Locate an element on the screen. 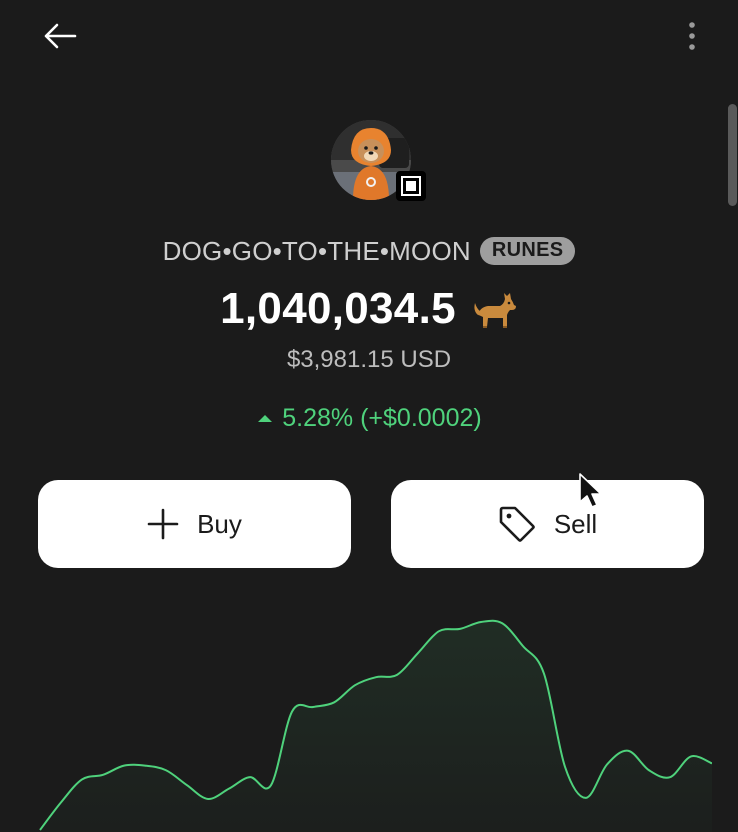  arrow-left-icon is located at coordinates (60, 36).